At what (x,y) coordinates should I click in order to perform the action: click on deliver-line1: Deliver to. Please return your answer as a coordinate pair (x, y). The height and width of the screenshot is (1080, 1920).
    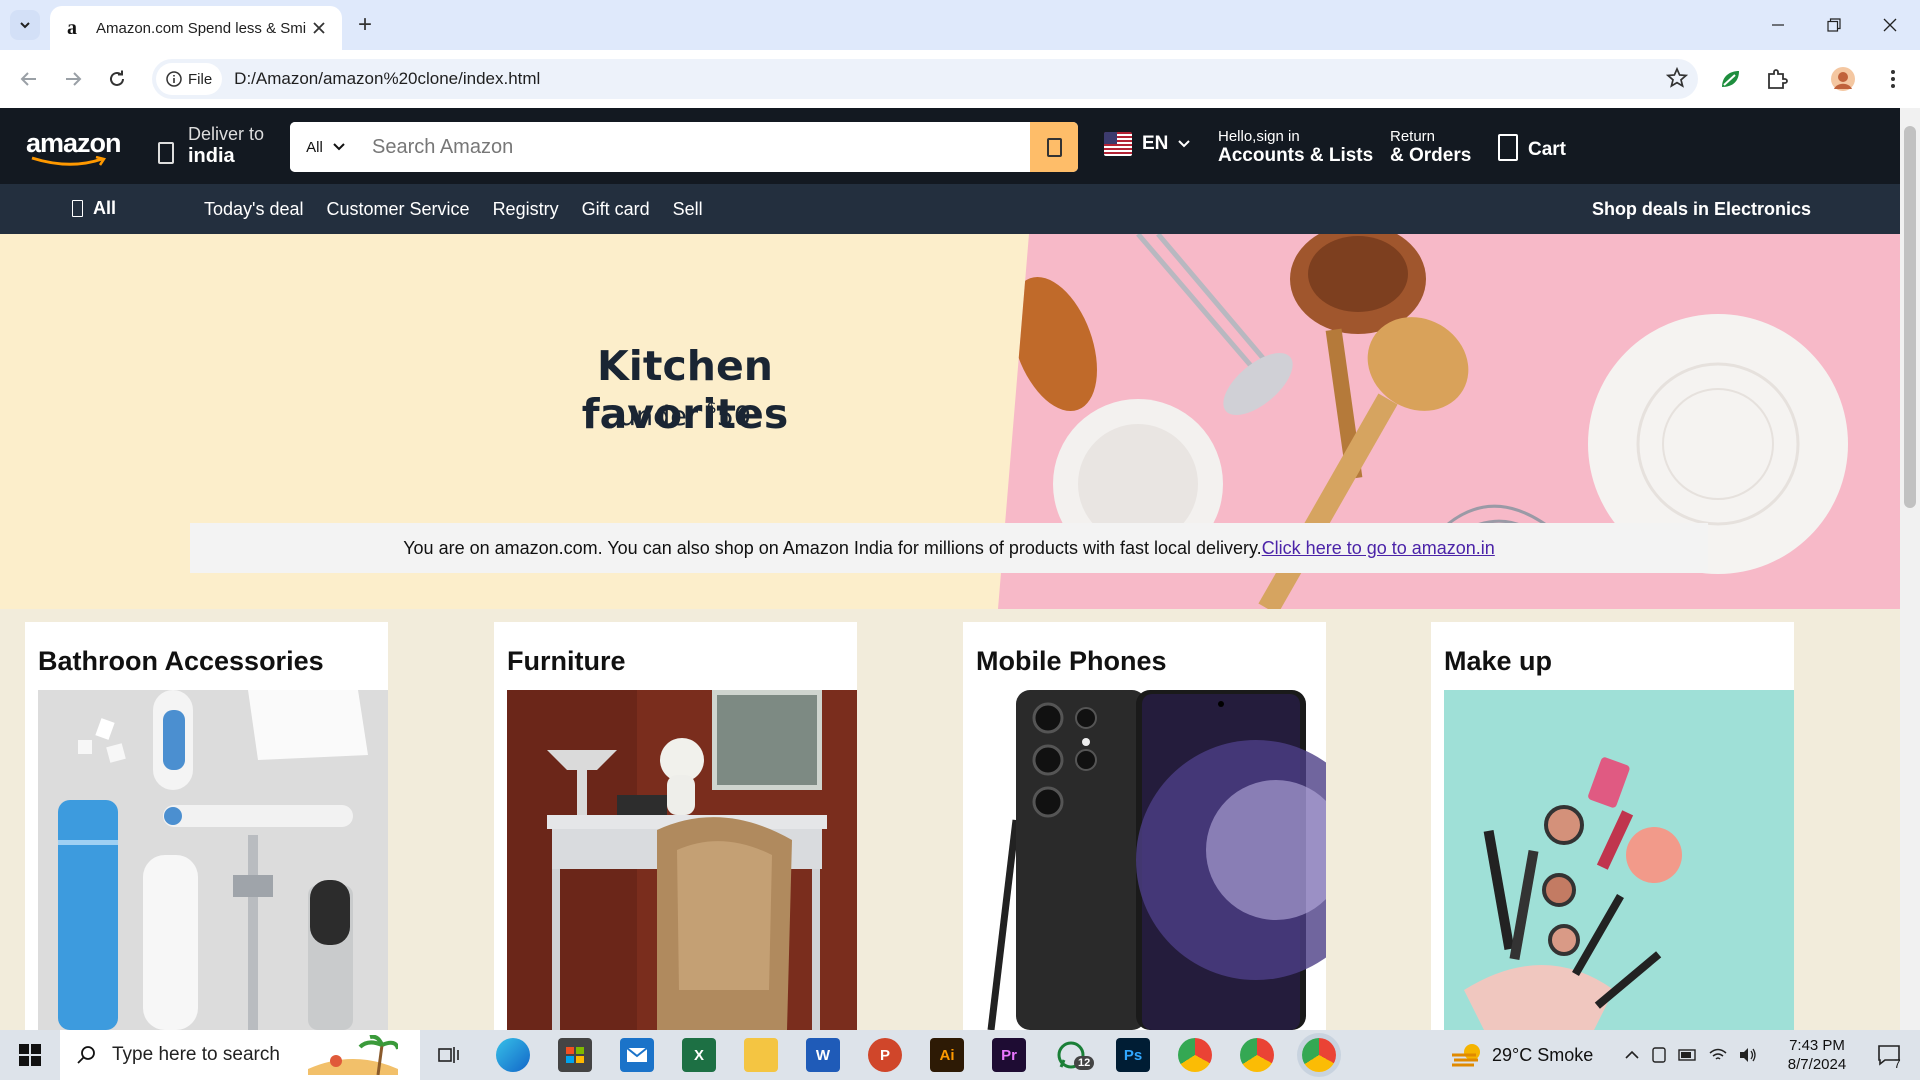
    Looking at the image, I should click on (226, 134).